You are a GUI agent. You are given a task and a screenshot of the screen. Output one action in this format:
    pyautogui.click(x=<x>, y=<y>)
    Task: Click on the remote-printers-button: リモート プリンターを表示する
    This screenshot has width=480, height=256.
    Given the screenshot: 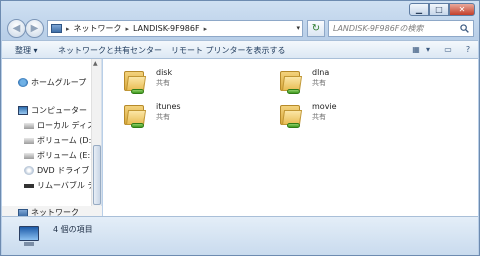 What is the action you would take?
    pyautogui.click(x=228, y=50)
    